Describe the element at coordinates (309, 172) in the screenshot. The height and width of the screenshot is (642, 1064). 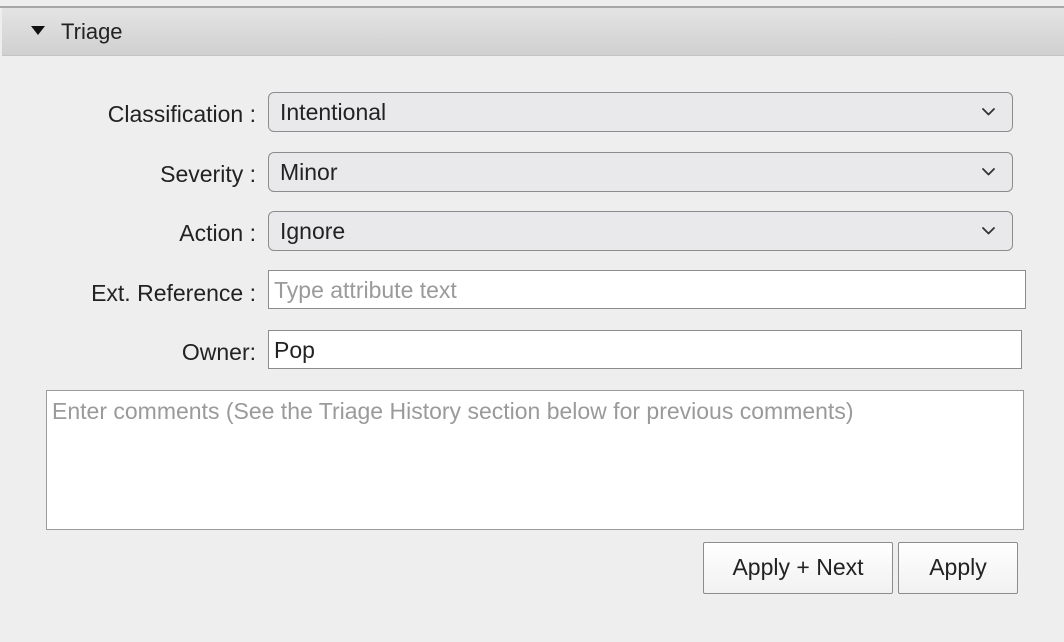
I see `severity-value: Minor` at that location.